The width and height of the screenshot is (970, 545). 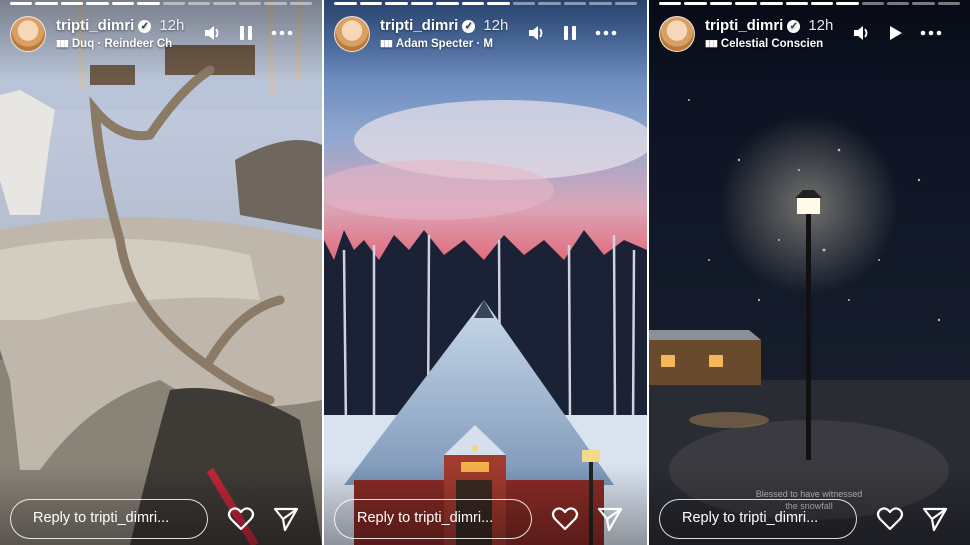 I want to click on music-track: Adam Specter · M, so click(x=444, y=44).